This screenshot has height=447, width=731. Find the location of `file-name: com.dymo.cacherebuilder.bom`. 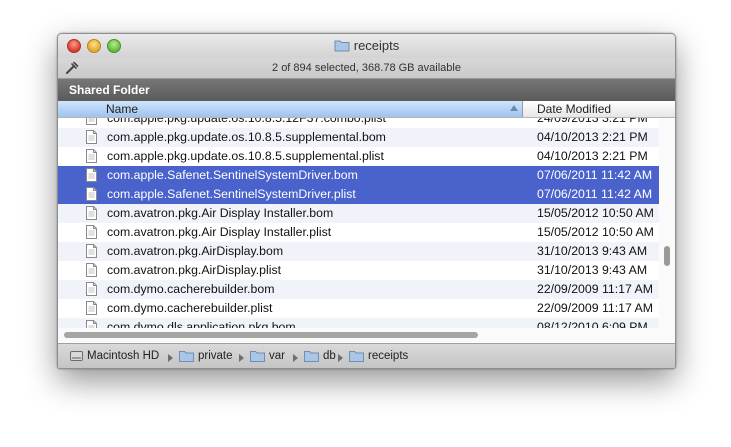

file-name: com.dymo.cacherebuilder.bom is located at coordinates (191, 289).